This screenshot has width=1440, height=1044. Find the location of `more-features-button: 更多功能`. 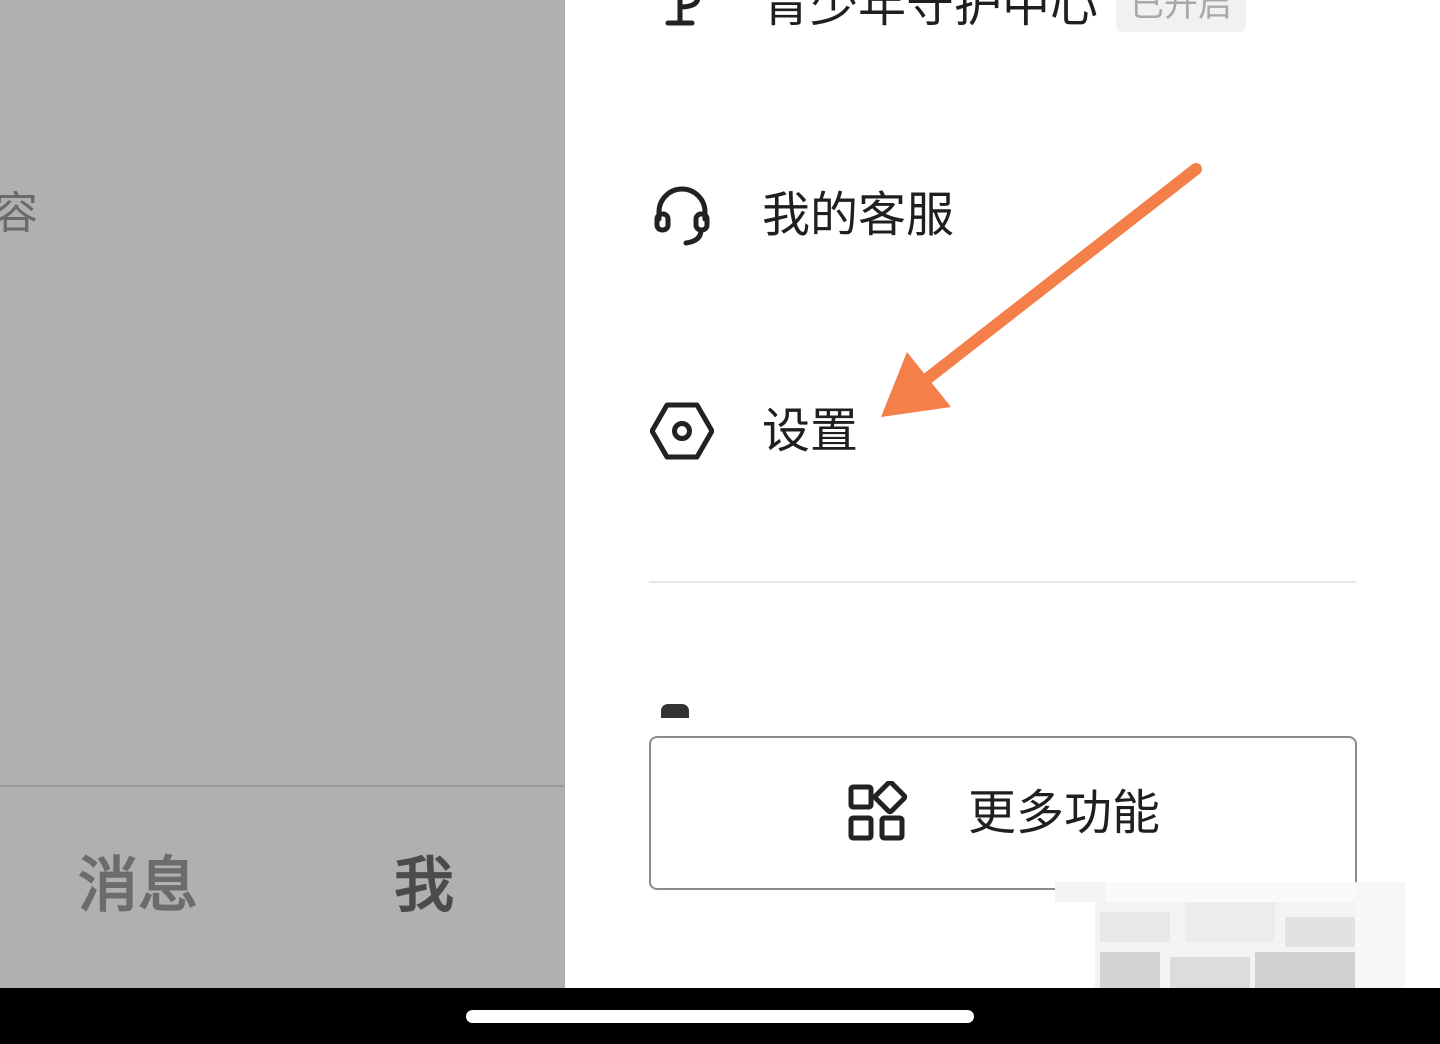

more-features-button: 更多功能 is located at coordinates (1003, 813).